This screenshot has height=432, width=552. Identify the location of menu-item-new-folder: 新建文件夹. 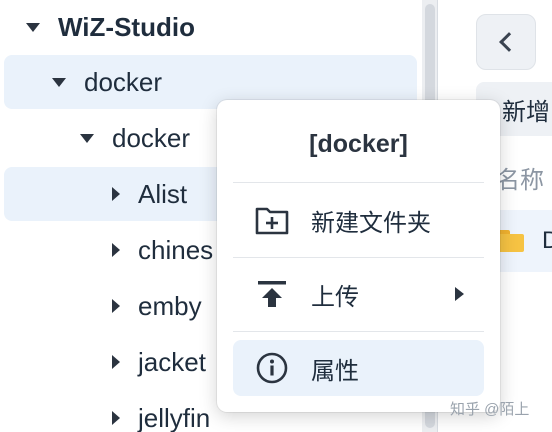
(358, 220).